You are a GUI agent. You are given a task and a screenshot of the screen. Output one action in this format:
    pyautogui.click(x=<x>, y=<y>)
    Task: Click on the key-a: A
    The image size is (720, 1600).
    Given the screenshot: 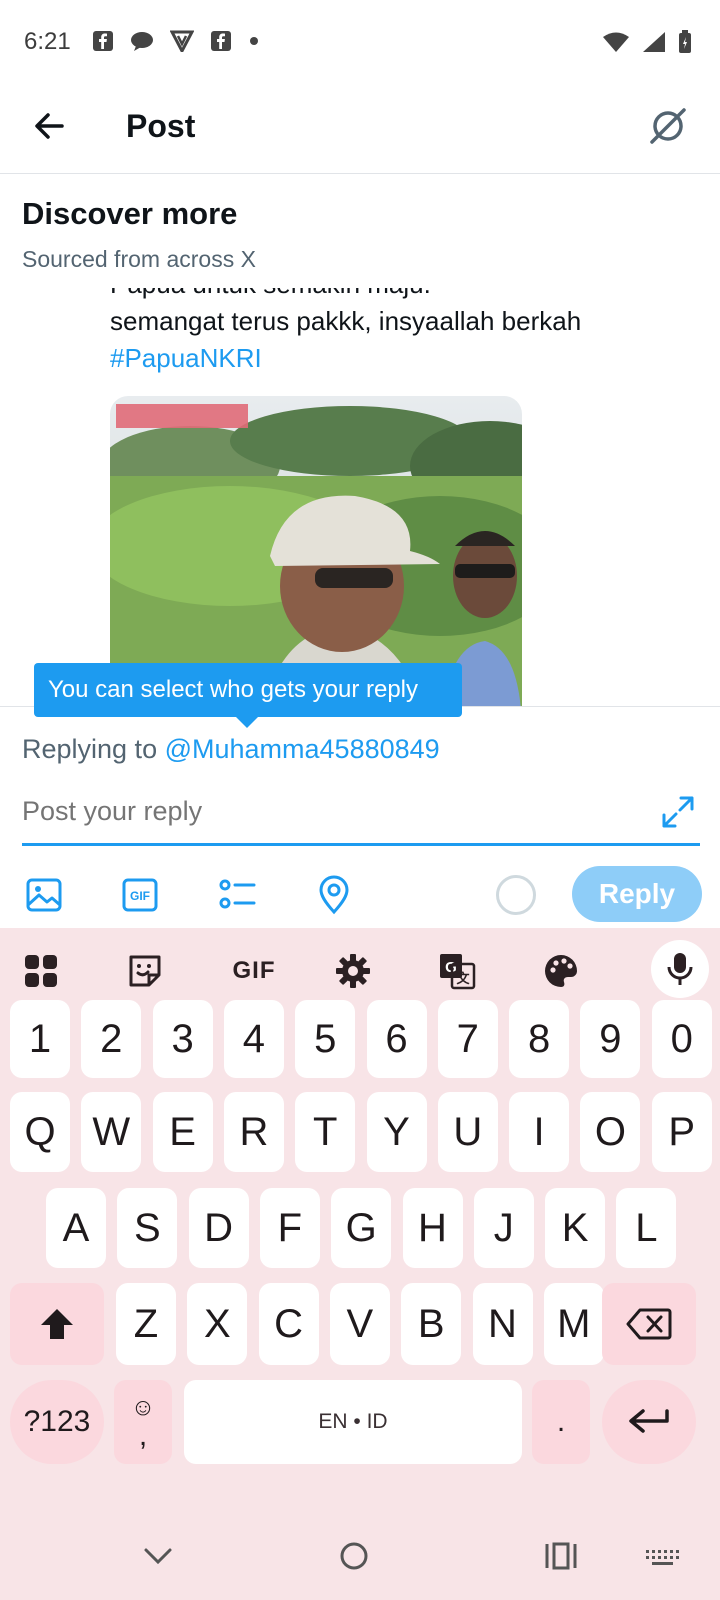 What is the action you would take?
    pyautogui.click(x=76, y=1228)
    